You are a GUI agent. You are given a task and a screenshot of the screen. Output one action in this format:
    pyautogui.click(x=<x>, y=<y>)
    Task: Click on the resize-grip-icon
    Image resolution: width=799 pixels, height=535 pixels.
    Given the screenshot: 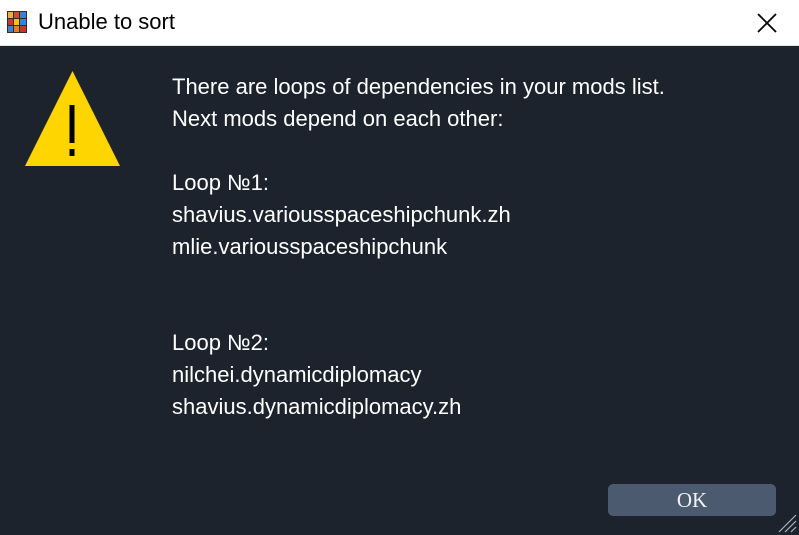 What is the action you would take?
    pyautogui.click(x=786, y=522)
    